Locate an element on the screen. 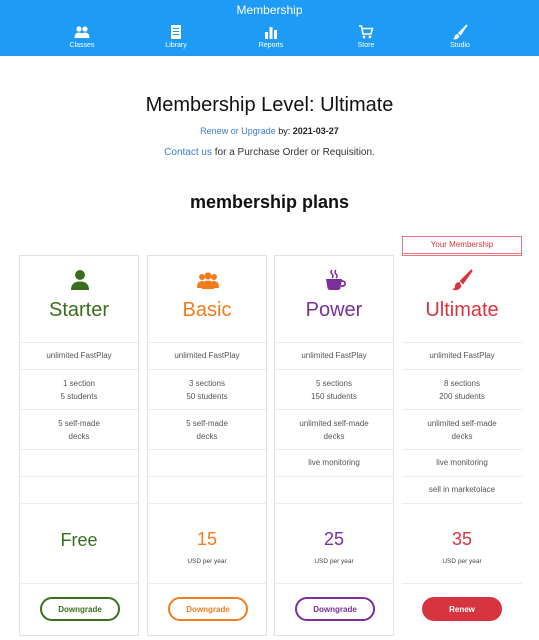  plan-price: 35 is located at coordinates (462, 539).